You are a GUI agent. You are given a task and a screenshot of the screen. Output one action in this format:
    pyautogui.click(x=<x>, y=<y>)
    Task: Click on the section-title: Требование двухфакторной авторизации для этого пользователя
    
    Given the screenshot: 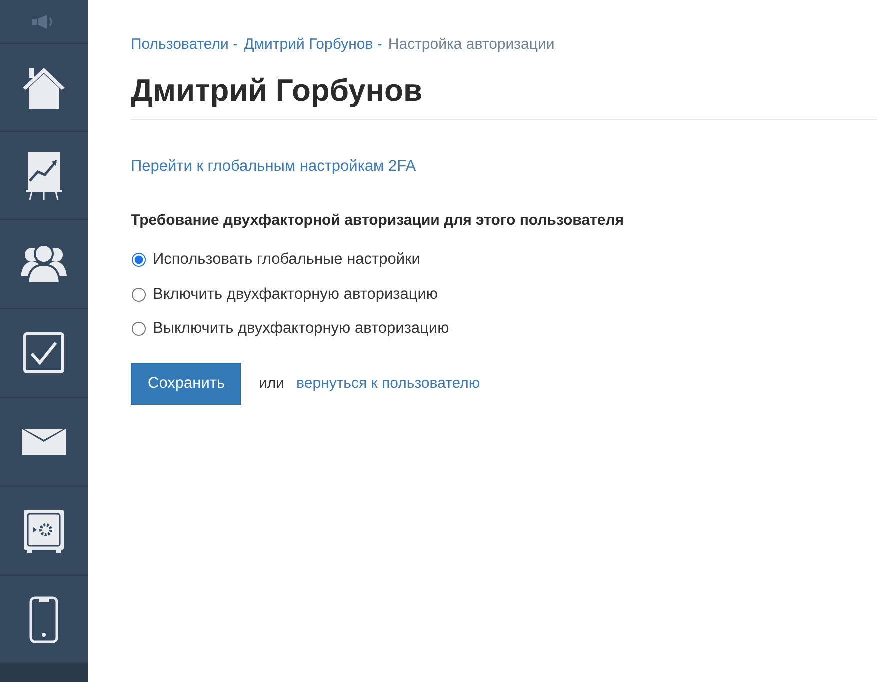 What is the action you would take?
    pyautogui.click(x=378, y=220)
    